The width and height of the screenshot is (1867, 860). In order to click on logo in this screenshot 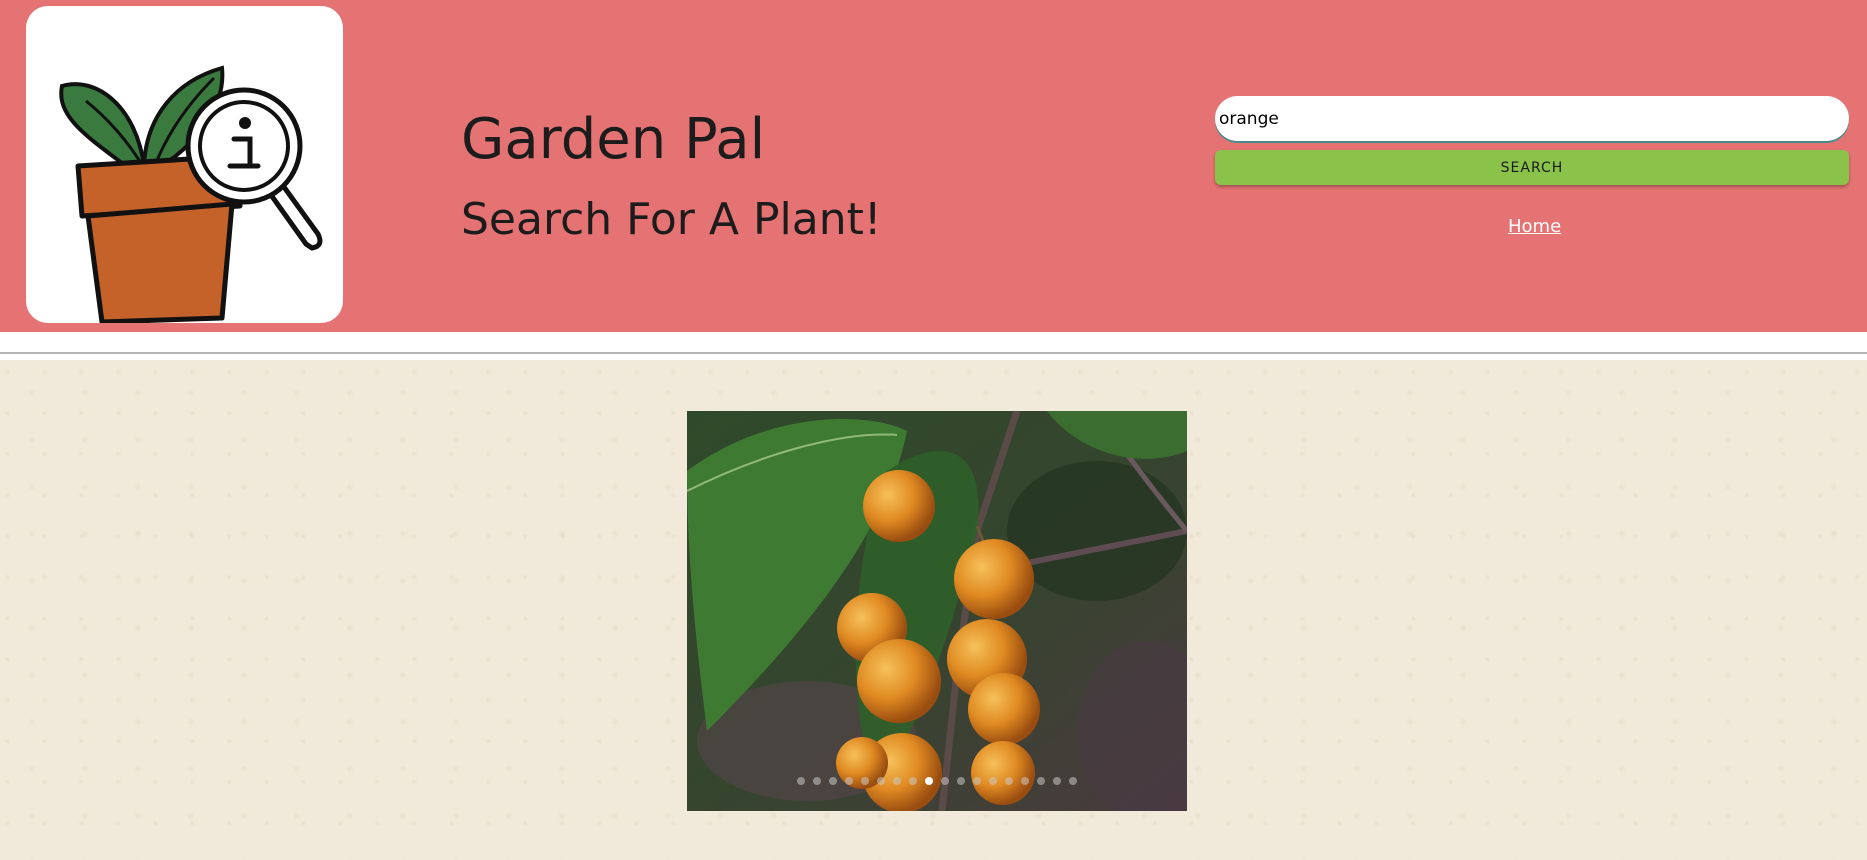, I will do `click(184, 164)`.